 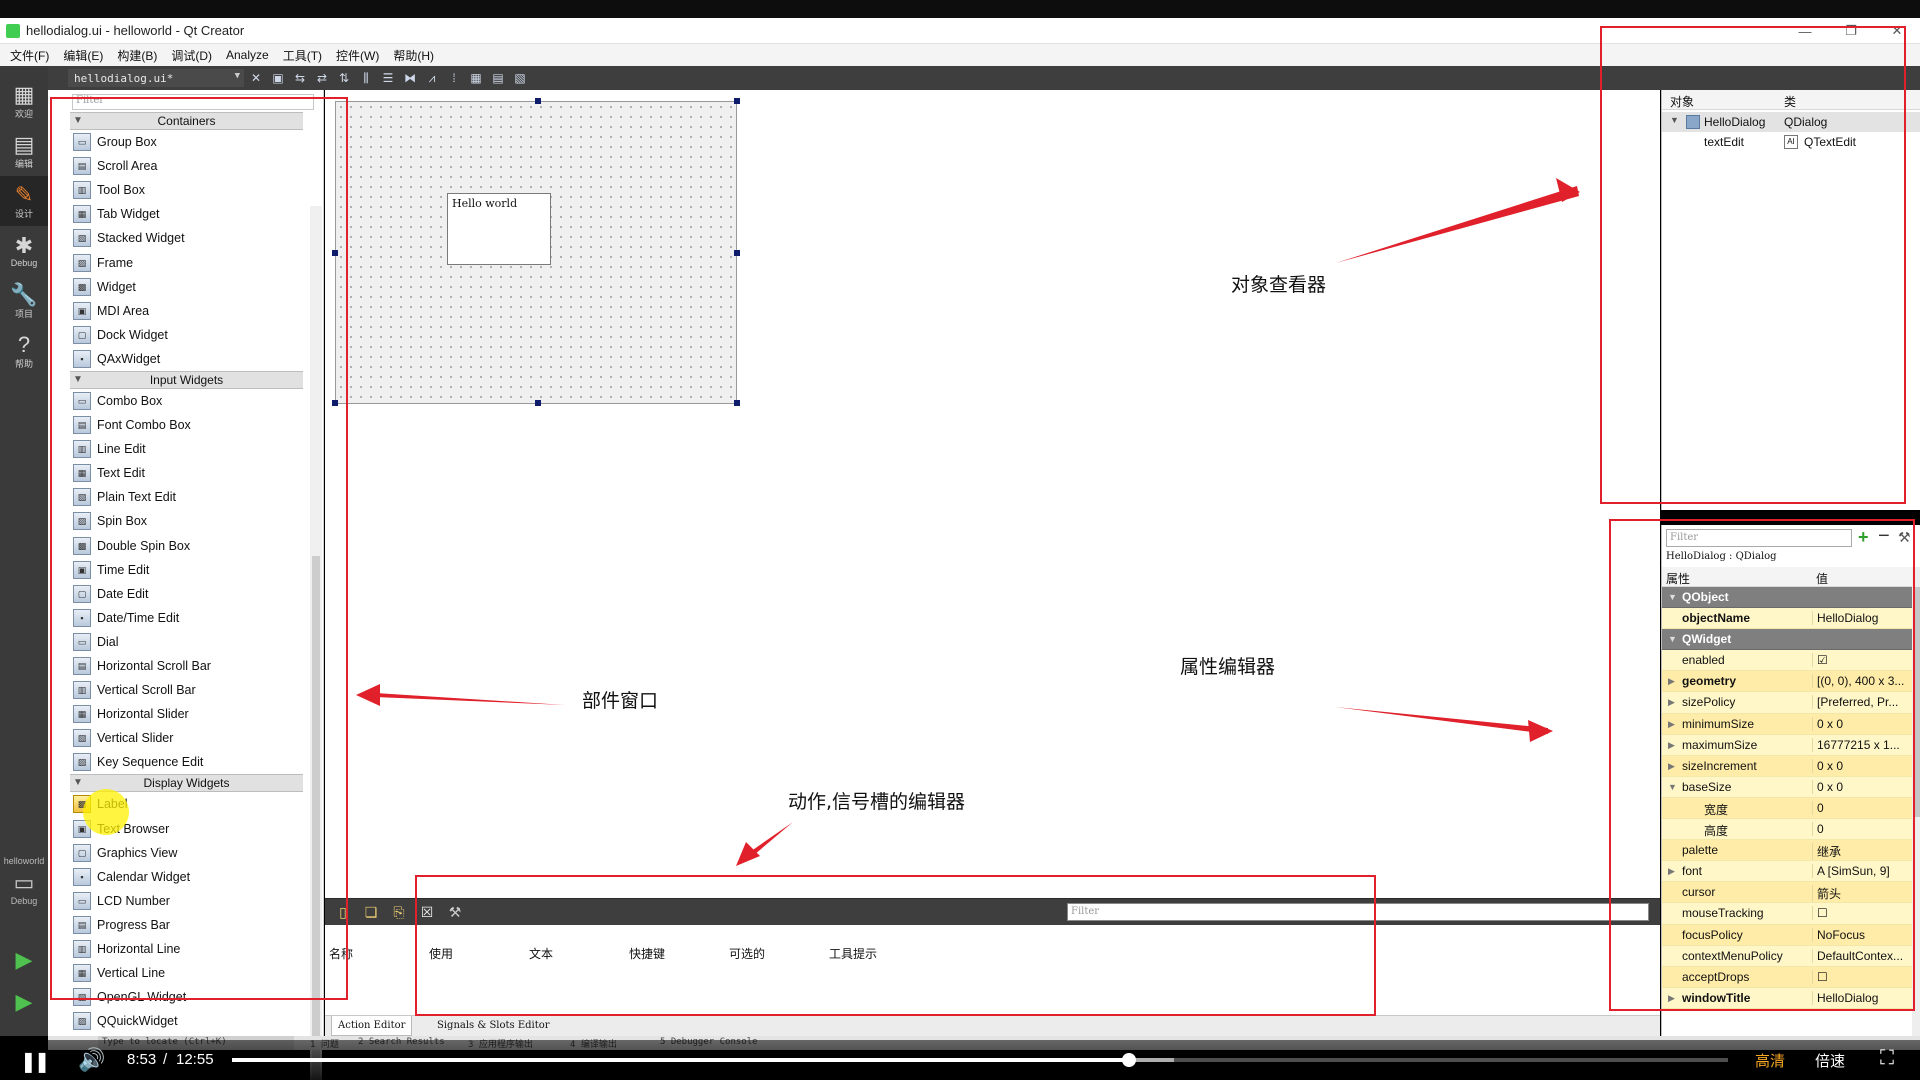 I want to click on widget-item: ▪ Date/Time Edit, so click(x=186, y=618).